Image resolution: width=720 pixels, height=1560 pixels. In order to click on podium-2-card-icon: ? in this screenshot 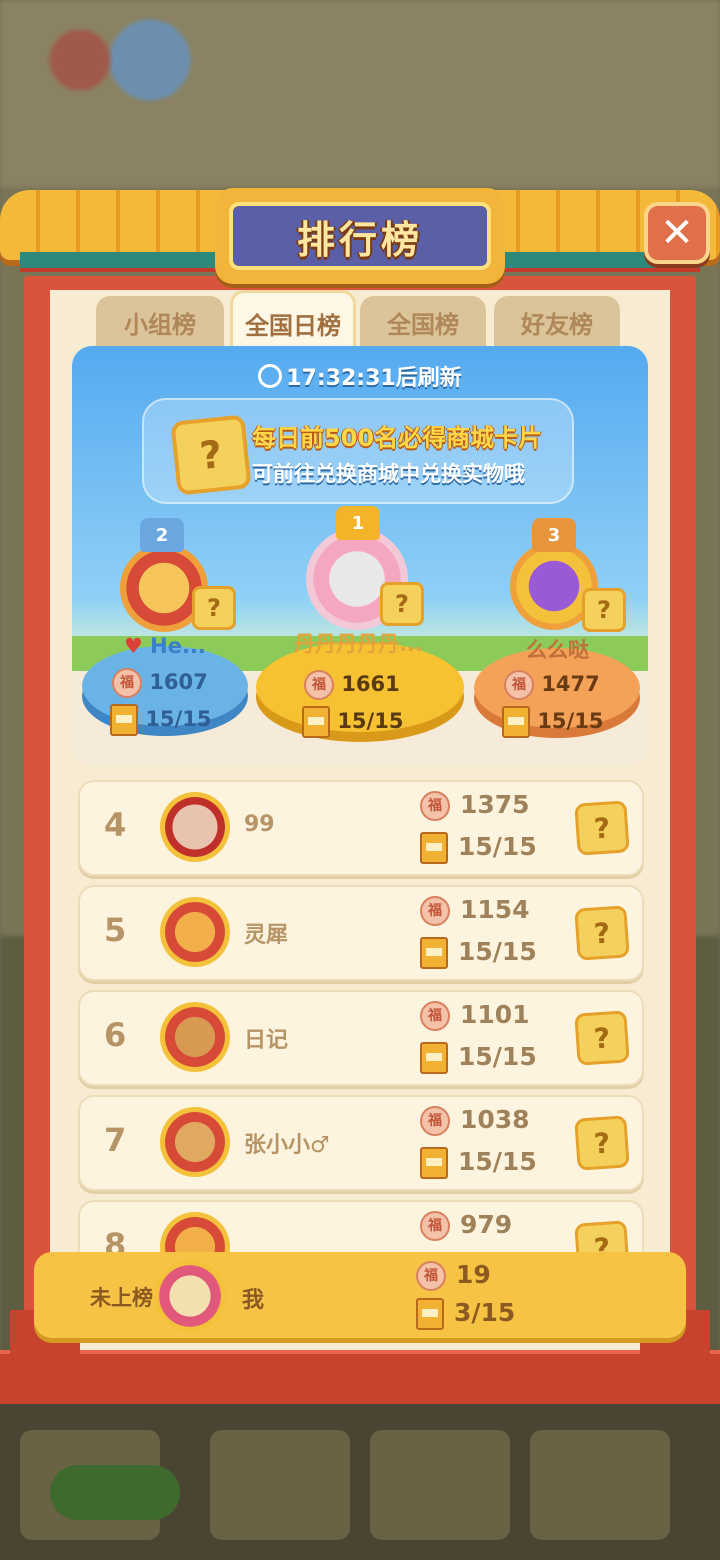, I will do `click(214, 608)`.